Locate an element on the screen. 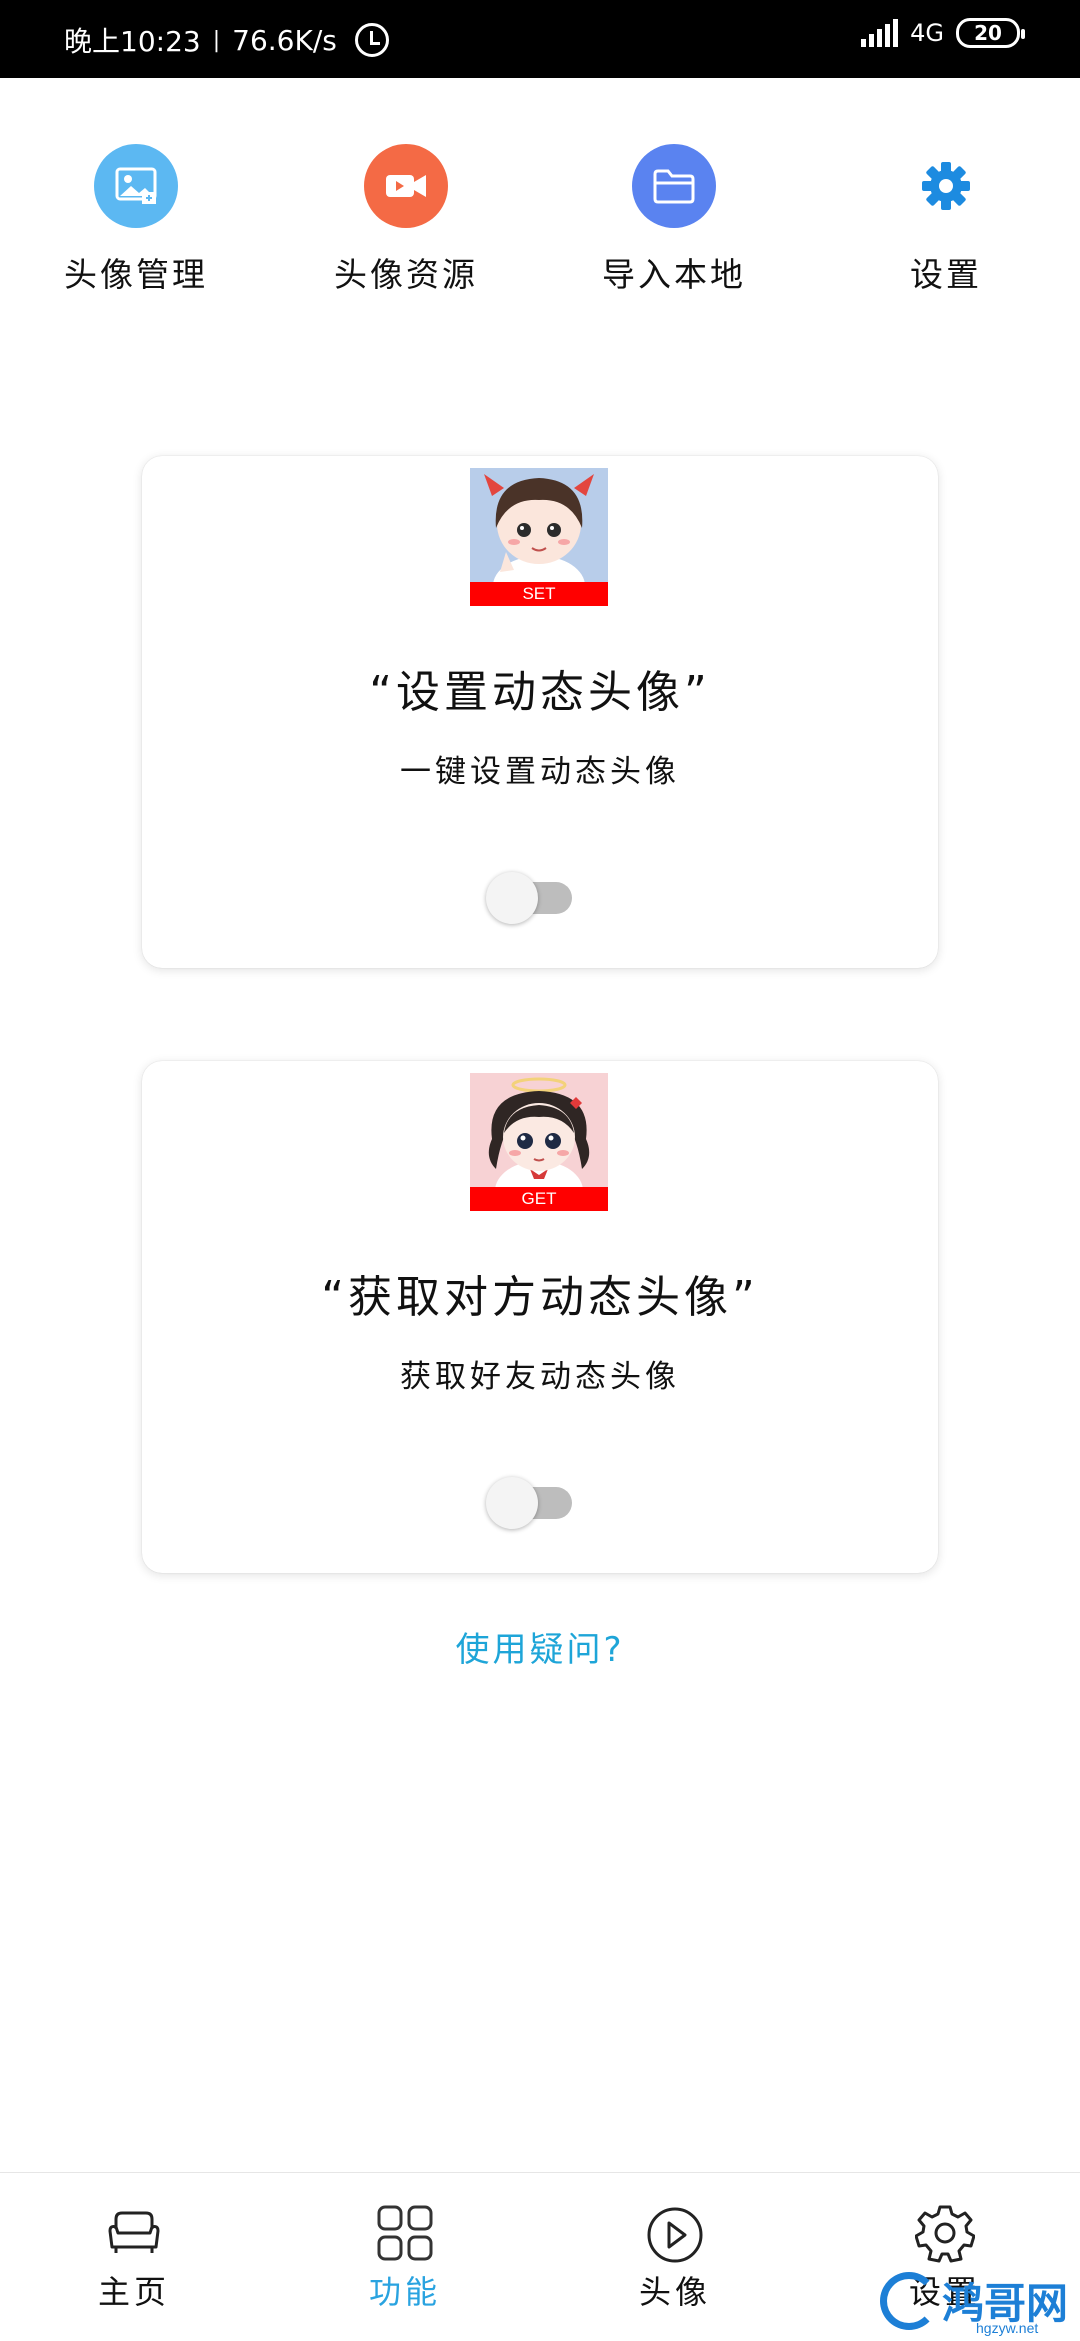 The height and width of the screenshot is (2341, 1080). avatar-tag: GET is located at coordinates (539, 1199).